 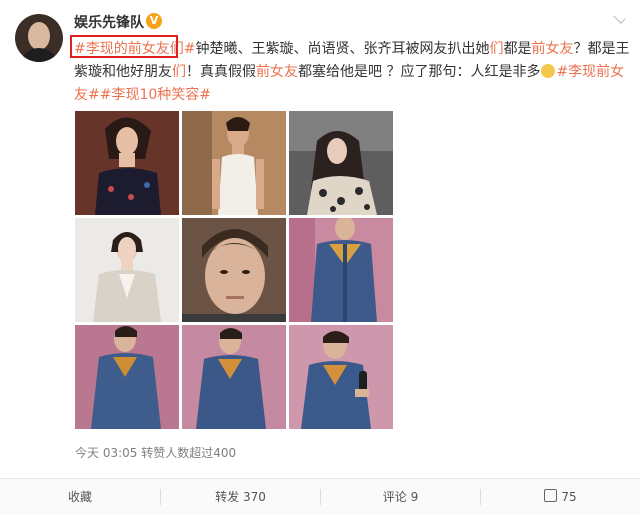 What do you see at coordinates (548, 71) in the screenshot?
I see `smile-emoji-icon` at bounding box center [548, 71].